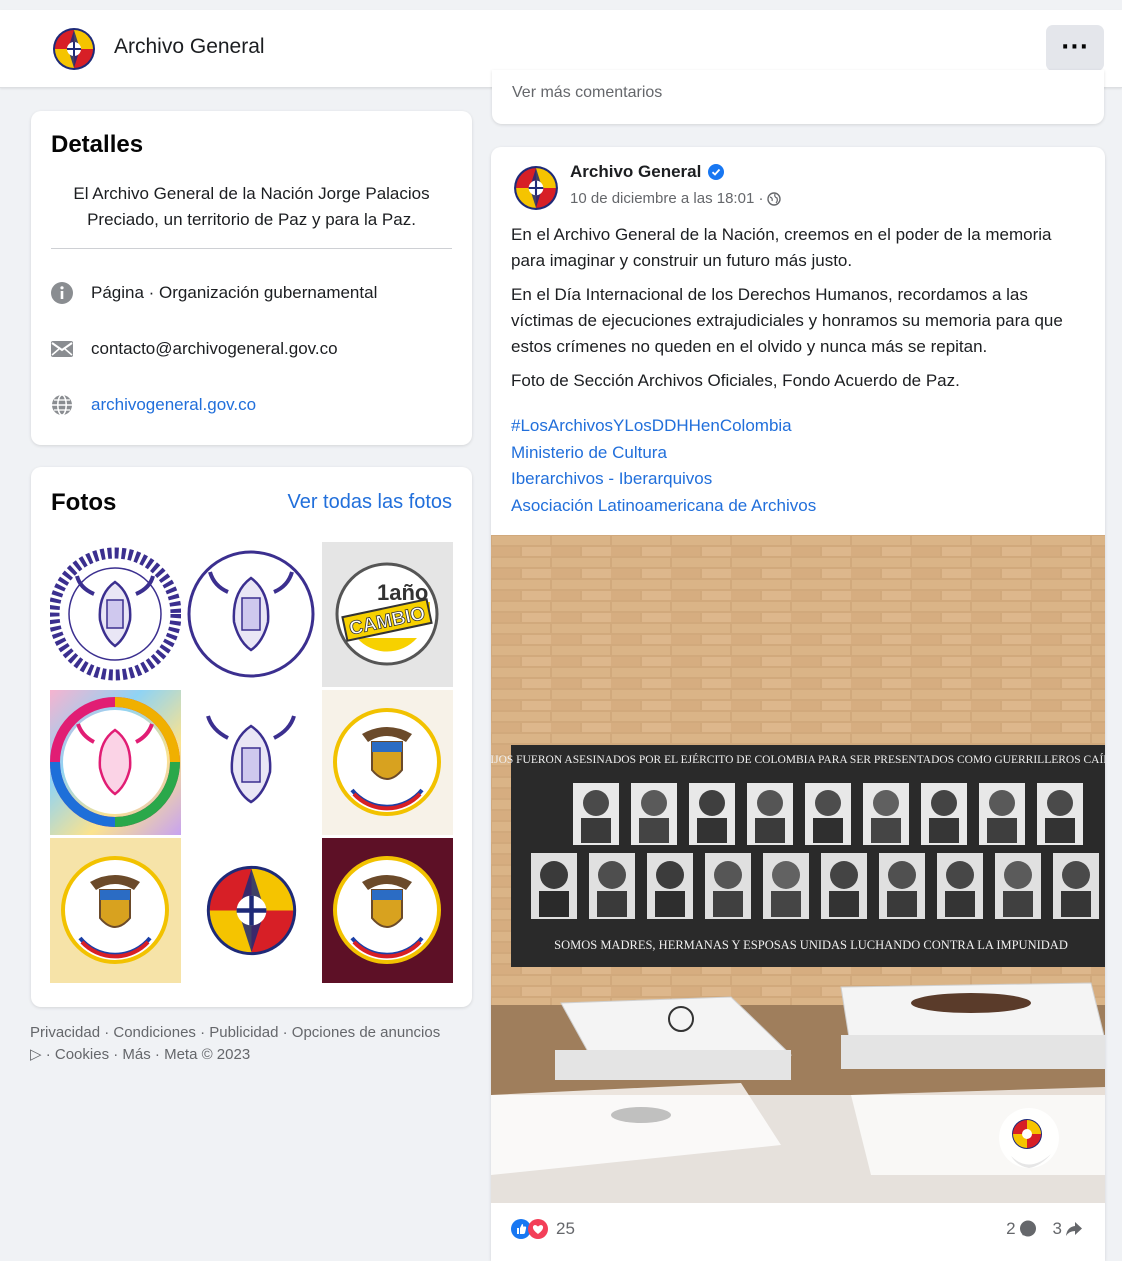 The image size is (1122, 1261). I want to click on website-row: archivogeneral.gov.co, so click(152, 405).